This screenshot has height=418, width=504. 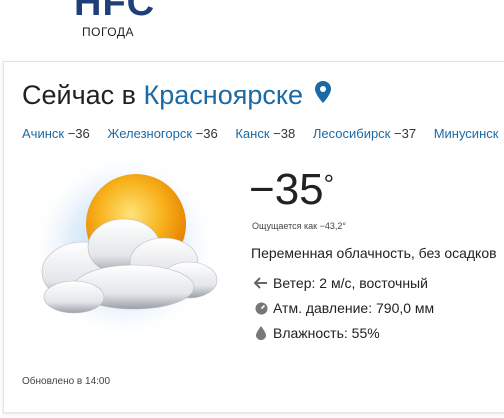 I want to click on logo-subtitle: ПОГОДА, so click(x=108, y=32).